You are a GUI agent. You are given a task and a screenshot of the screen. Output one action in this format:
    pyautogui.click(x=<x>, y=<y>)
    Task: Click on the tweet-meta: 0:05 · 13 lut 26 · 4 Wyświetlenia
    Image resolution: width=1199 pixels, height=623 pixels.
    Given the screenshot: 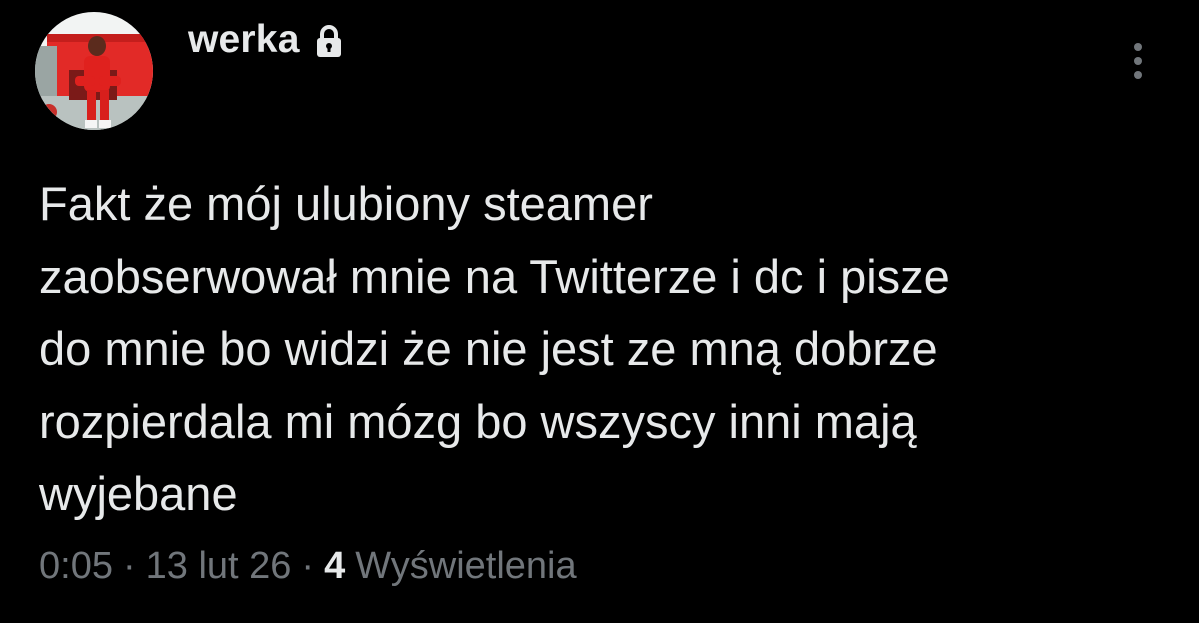 What is the action you would take?
    pyautogui.click(x=308, y=566)
    